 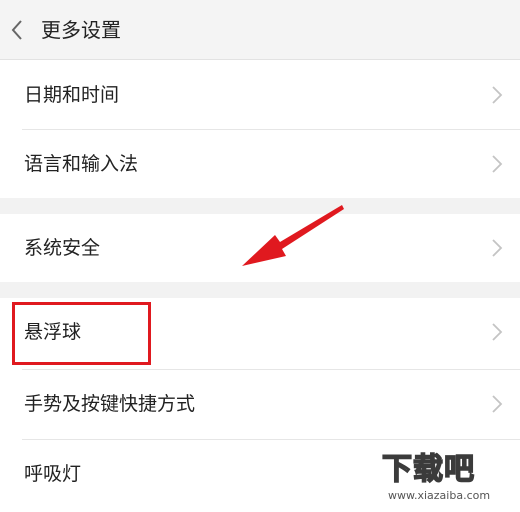 What do you see at coordinates (293, 235) in the screenshot?
I see `pointer-arrow-icon` at bounding box center [293, 235].